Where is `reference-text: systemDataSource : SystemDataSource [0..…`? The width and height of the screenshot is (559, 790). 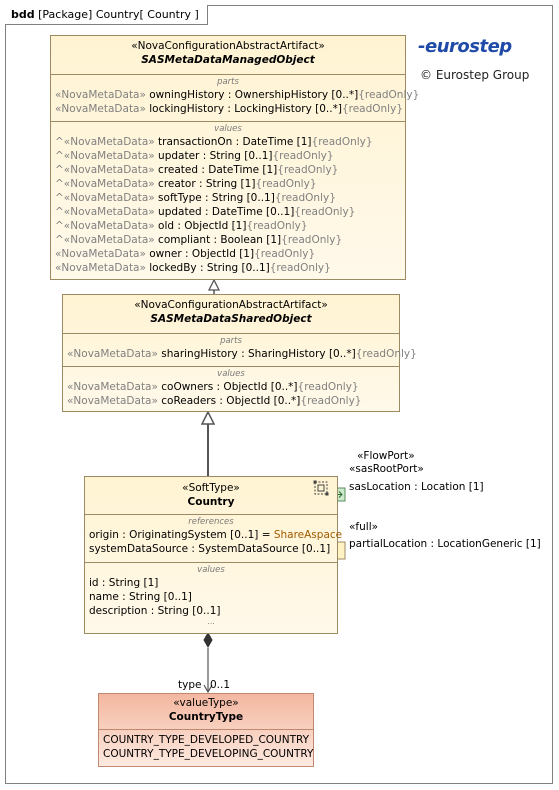 reference-text: systemDataSource : SystemDataSource [0..… is located at coordinates (210, 549).